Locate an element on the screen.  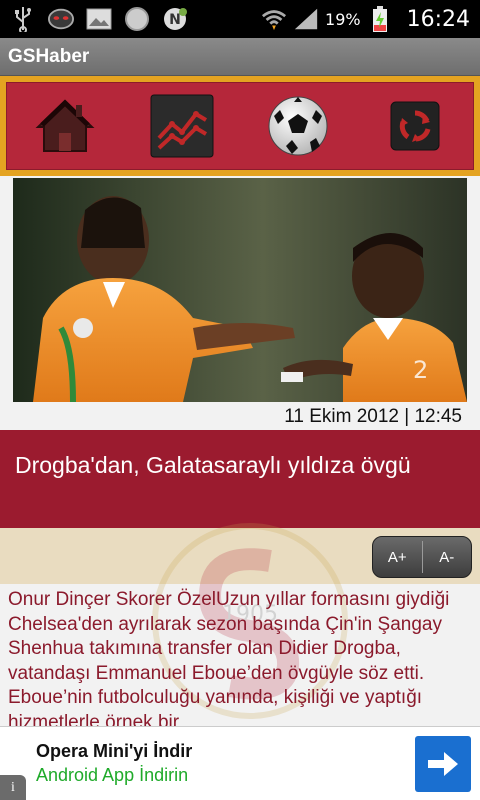
nav-trend-button is located at coordinates (182, 126).